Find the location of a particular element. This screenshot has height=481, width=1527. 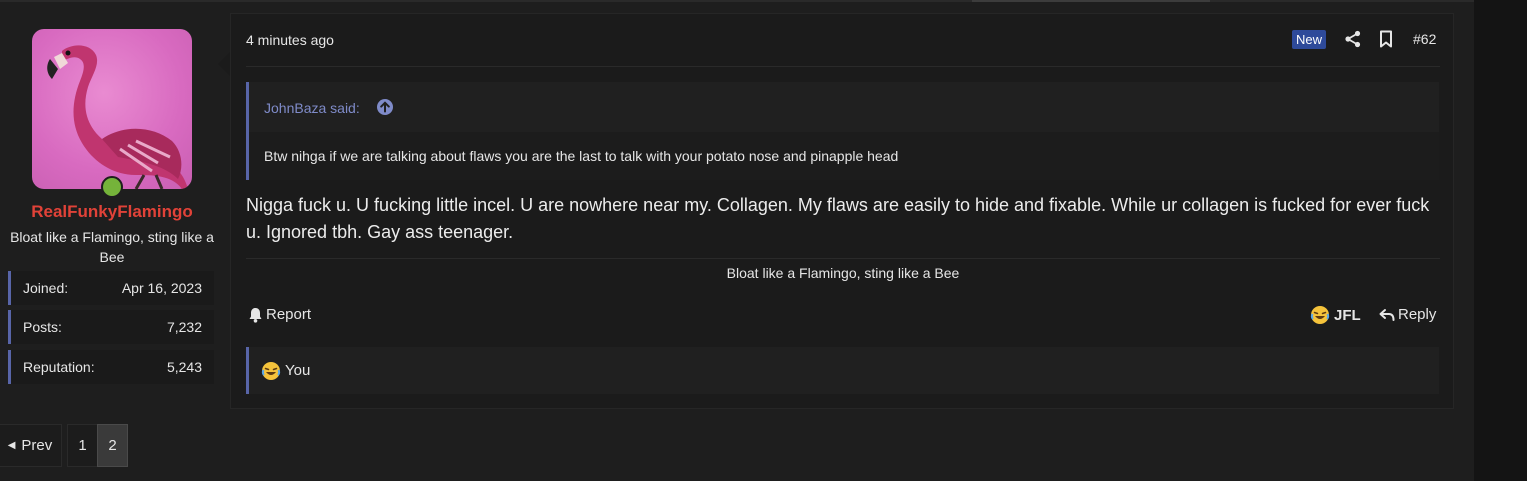

user-avatar is located at coordinates (112, 109).